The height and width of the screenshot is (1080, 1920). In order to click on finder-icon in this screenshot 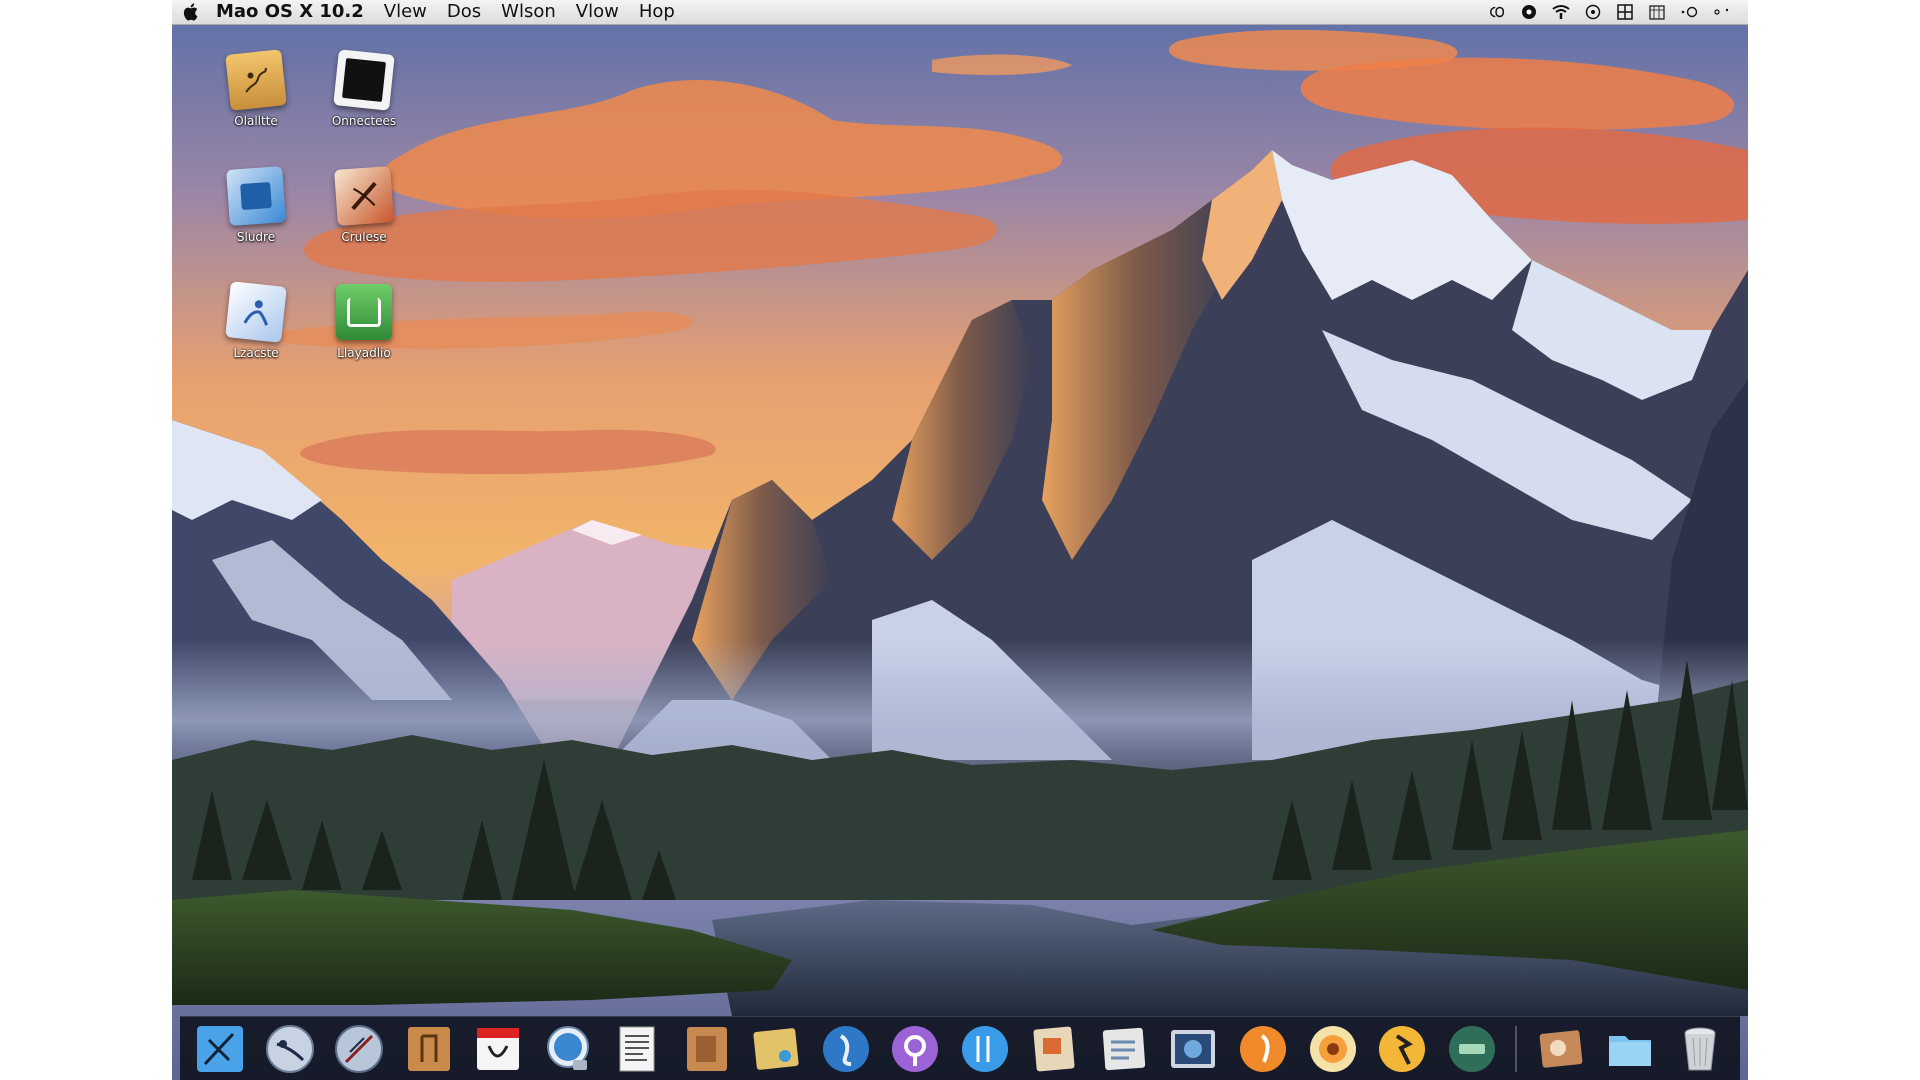, I will do `click(220, 1049)`.